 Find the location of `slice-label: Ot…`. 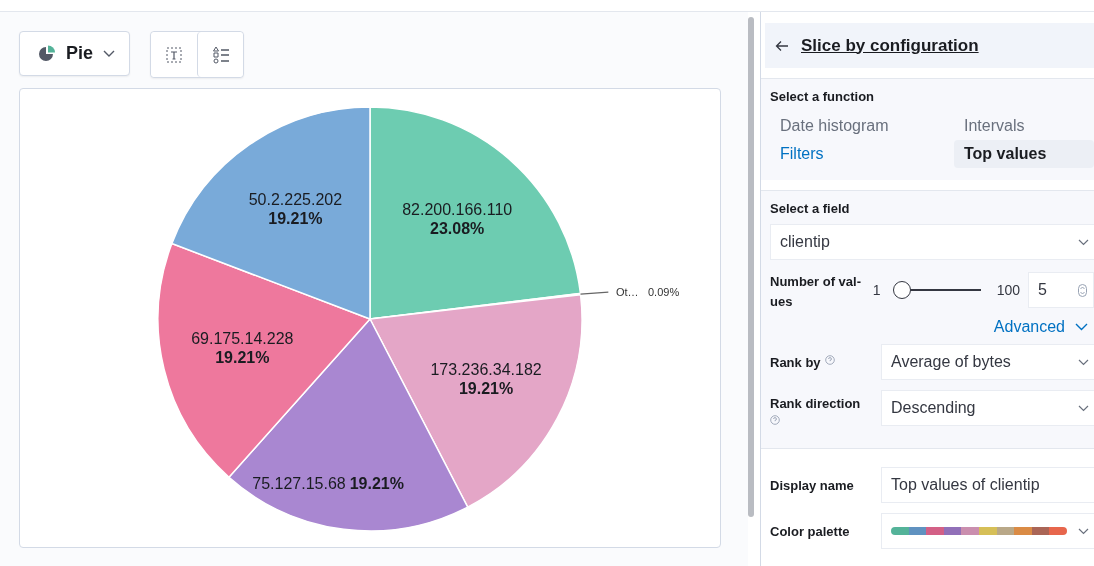

slice-label: Ot… is located at coordinates (627, 292).